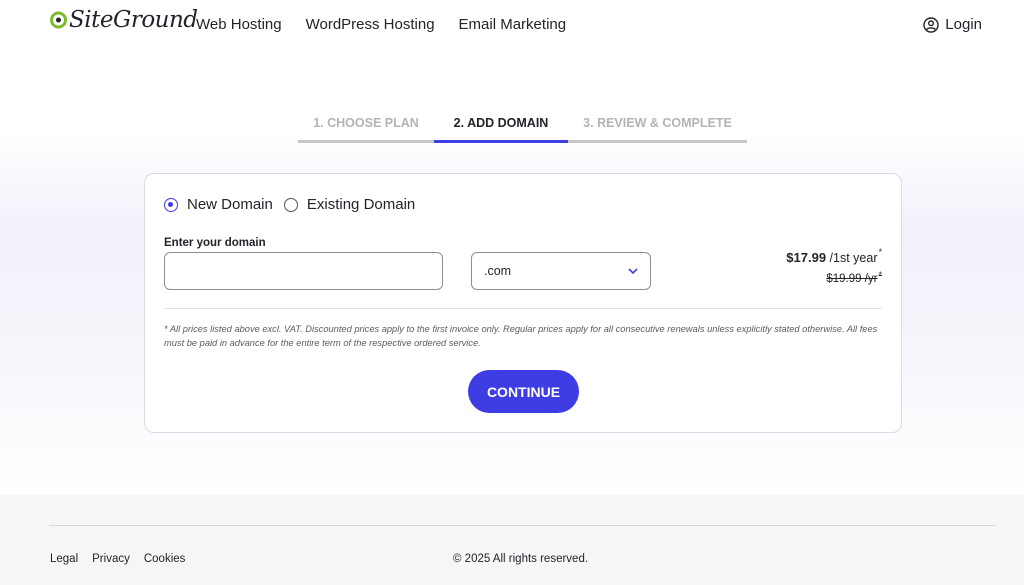 The width and height of the screenshot is (1024, 585). Describe the element at coordinates (58, 20) in the screenshot. I see `logo-mark-icon` at that location.